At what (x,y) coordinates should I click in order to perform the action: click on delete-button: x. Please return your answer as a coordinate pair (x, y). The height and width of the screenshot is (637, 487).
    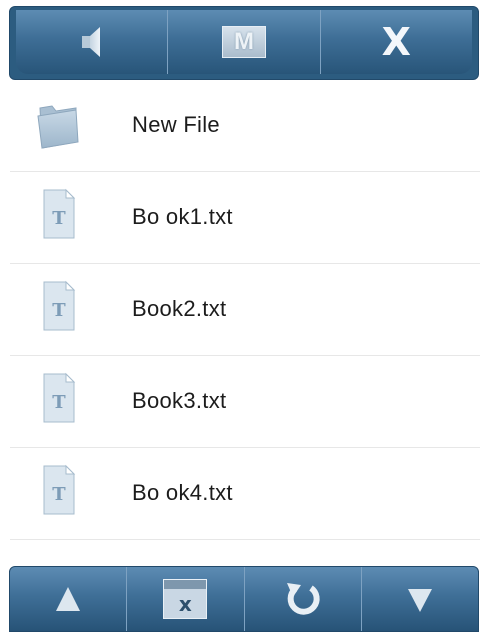
    Looking at the image, I should click on (184, 599).